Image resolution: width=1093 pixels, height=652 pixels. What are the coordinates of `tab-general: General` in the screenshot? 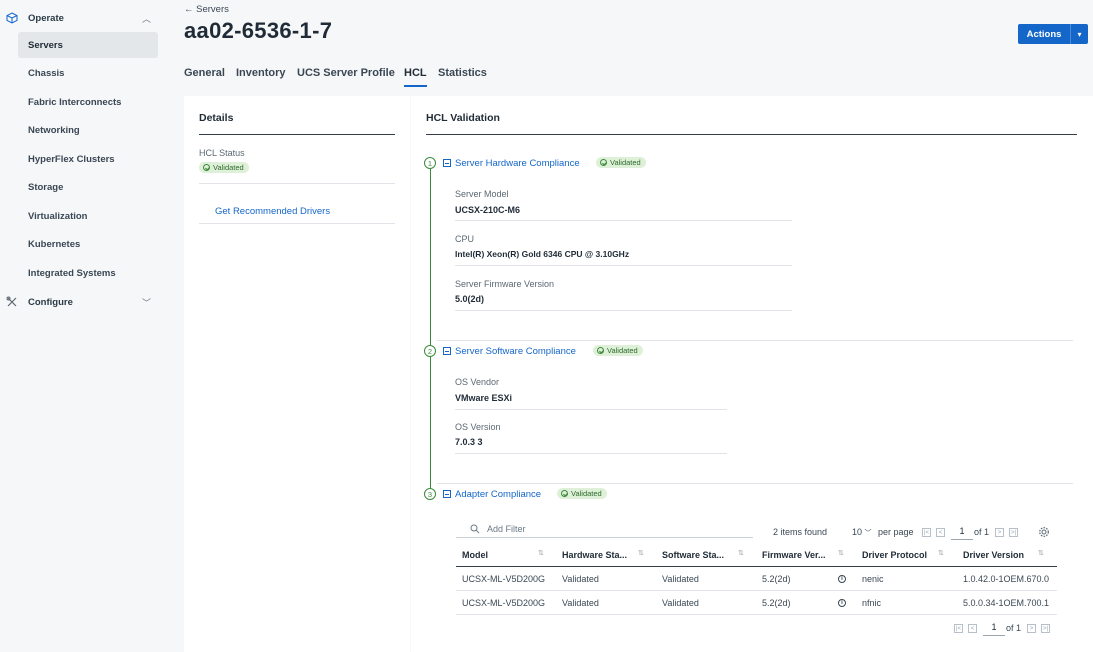 It's located at (204, 77).